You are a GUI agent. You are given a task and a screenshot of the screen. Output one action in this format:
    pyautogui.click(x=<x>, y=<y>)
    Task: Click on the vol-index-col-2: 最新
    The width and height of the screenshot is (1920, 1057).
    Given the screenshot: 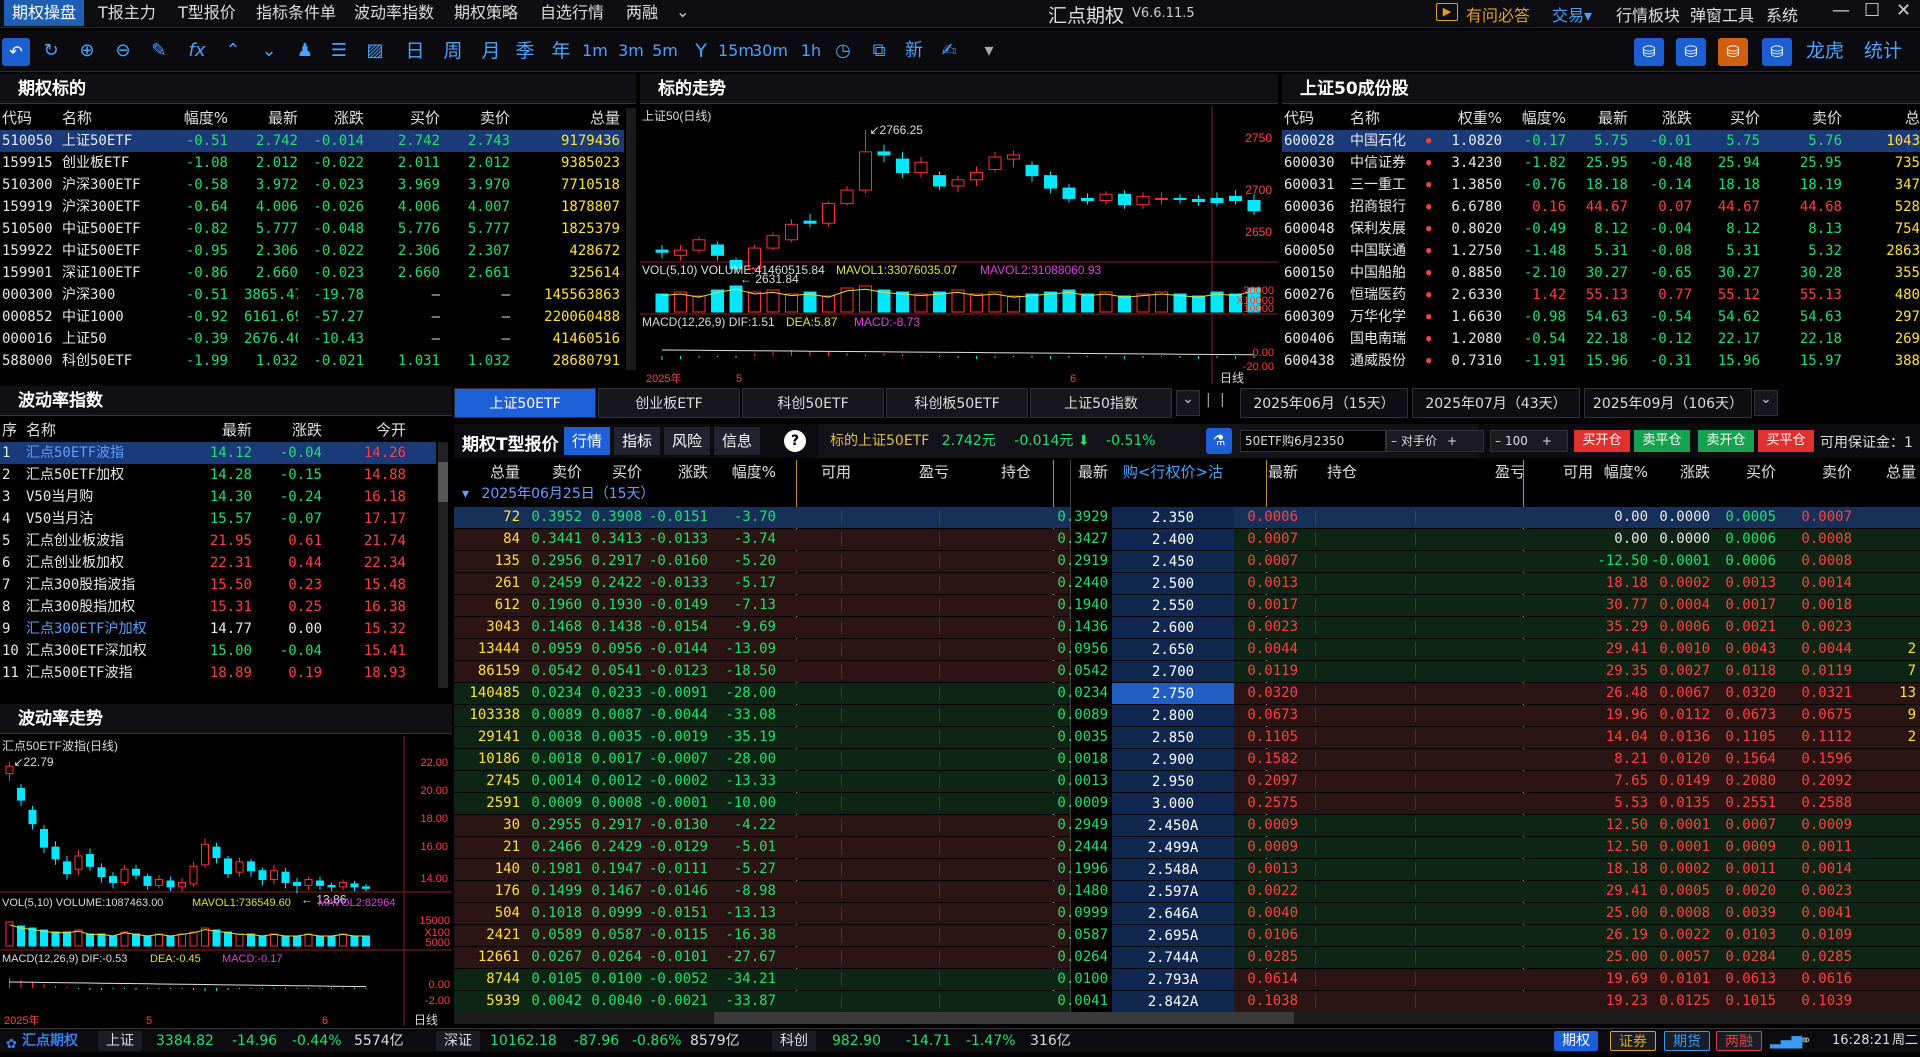 What is the action you would take?
    pyautogui.click(x=219, y=430)
    